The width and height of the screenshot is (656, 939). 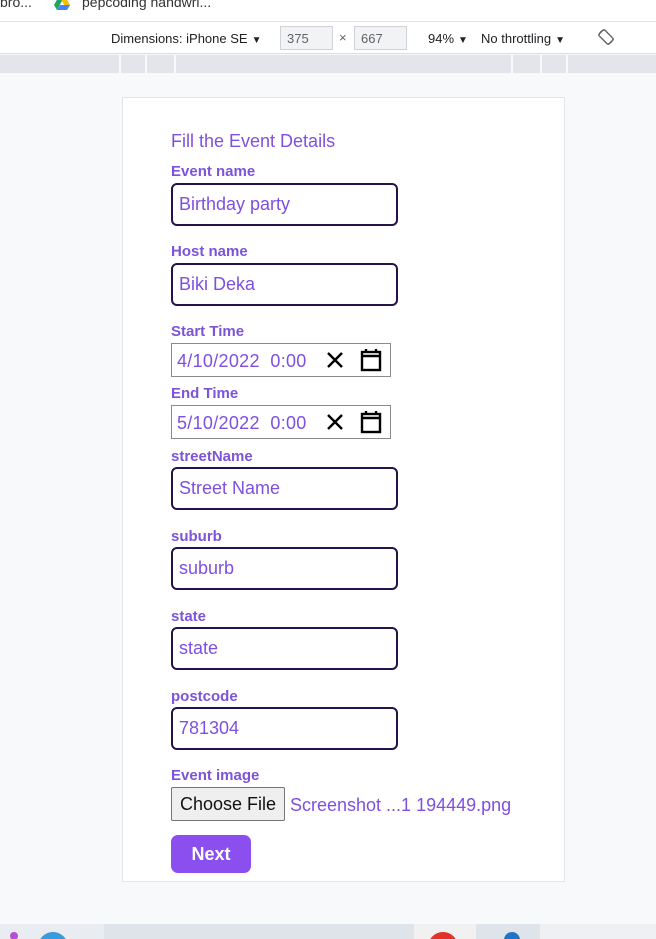 What do you see at coordinates (196, 536) in the screenshot?
I see `suburb-label: suburb` at bounding box center [196, 536].